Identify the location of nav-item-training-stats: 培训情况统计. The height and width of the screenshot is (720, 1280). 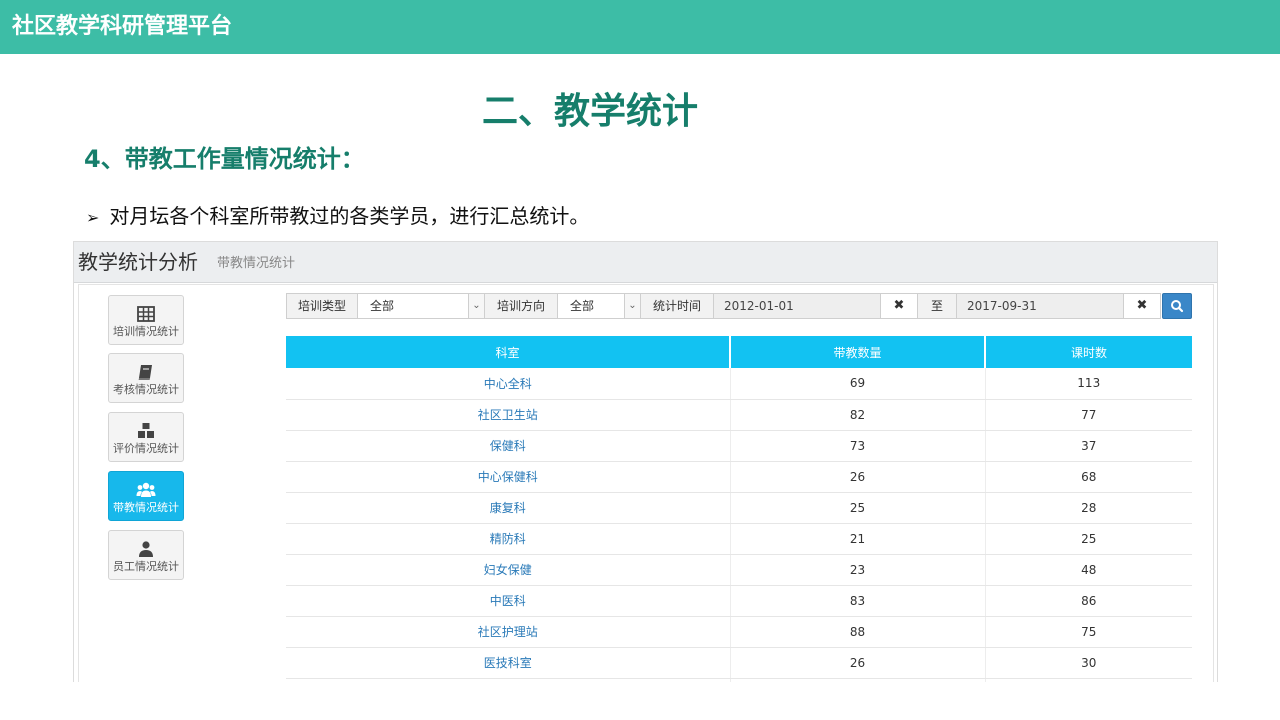
(146, 320).